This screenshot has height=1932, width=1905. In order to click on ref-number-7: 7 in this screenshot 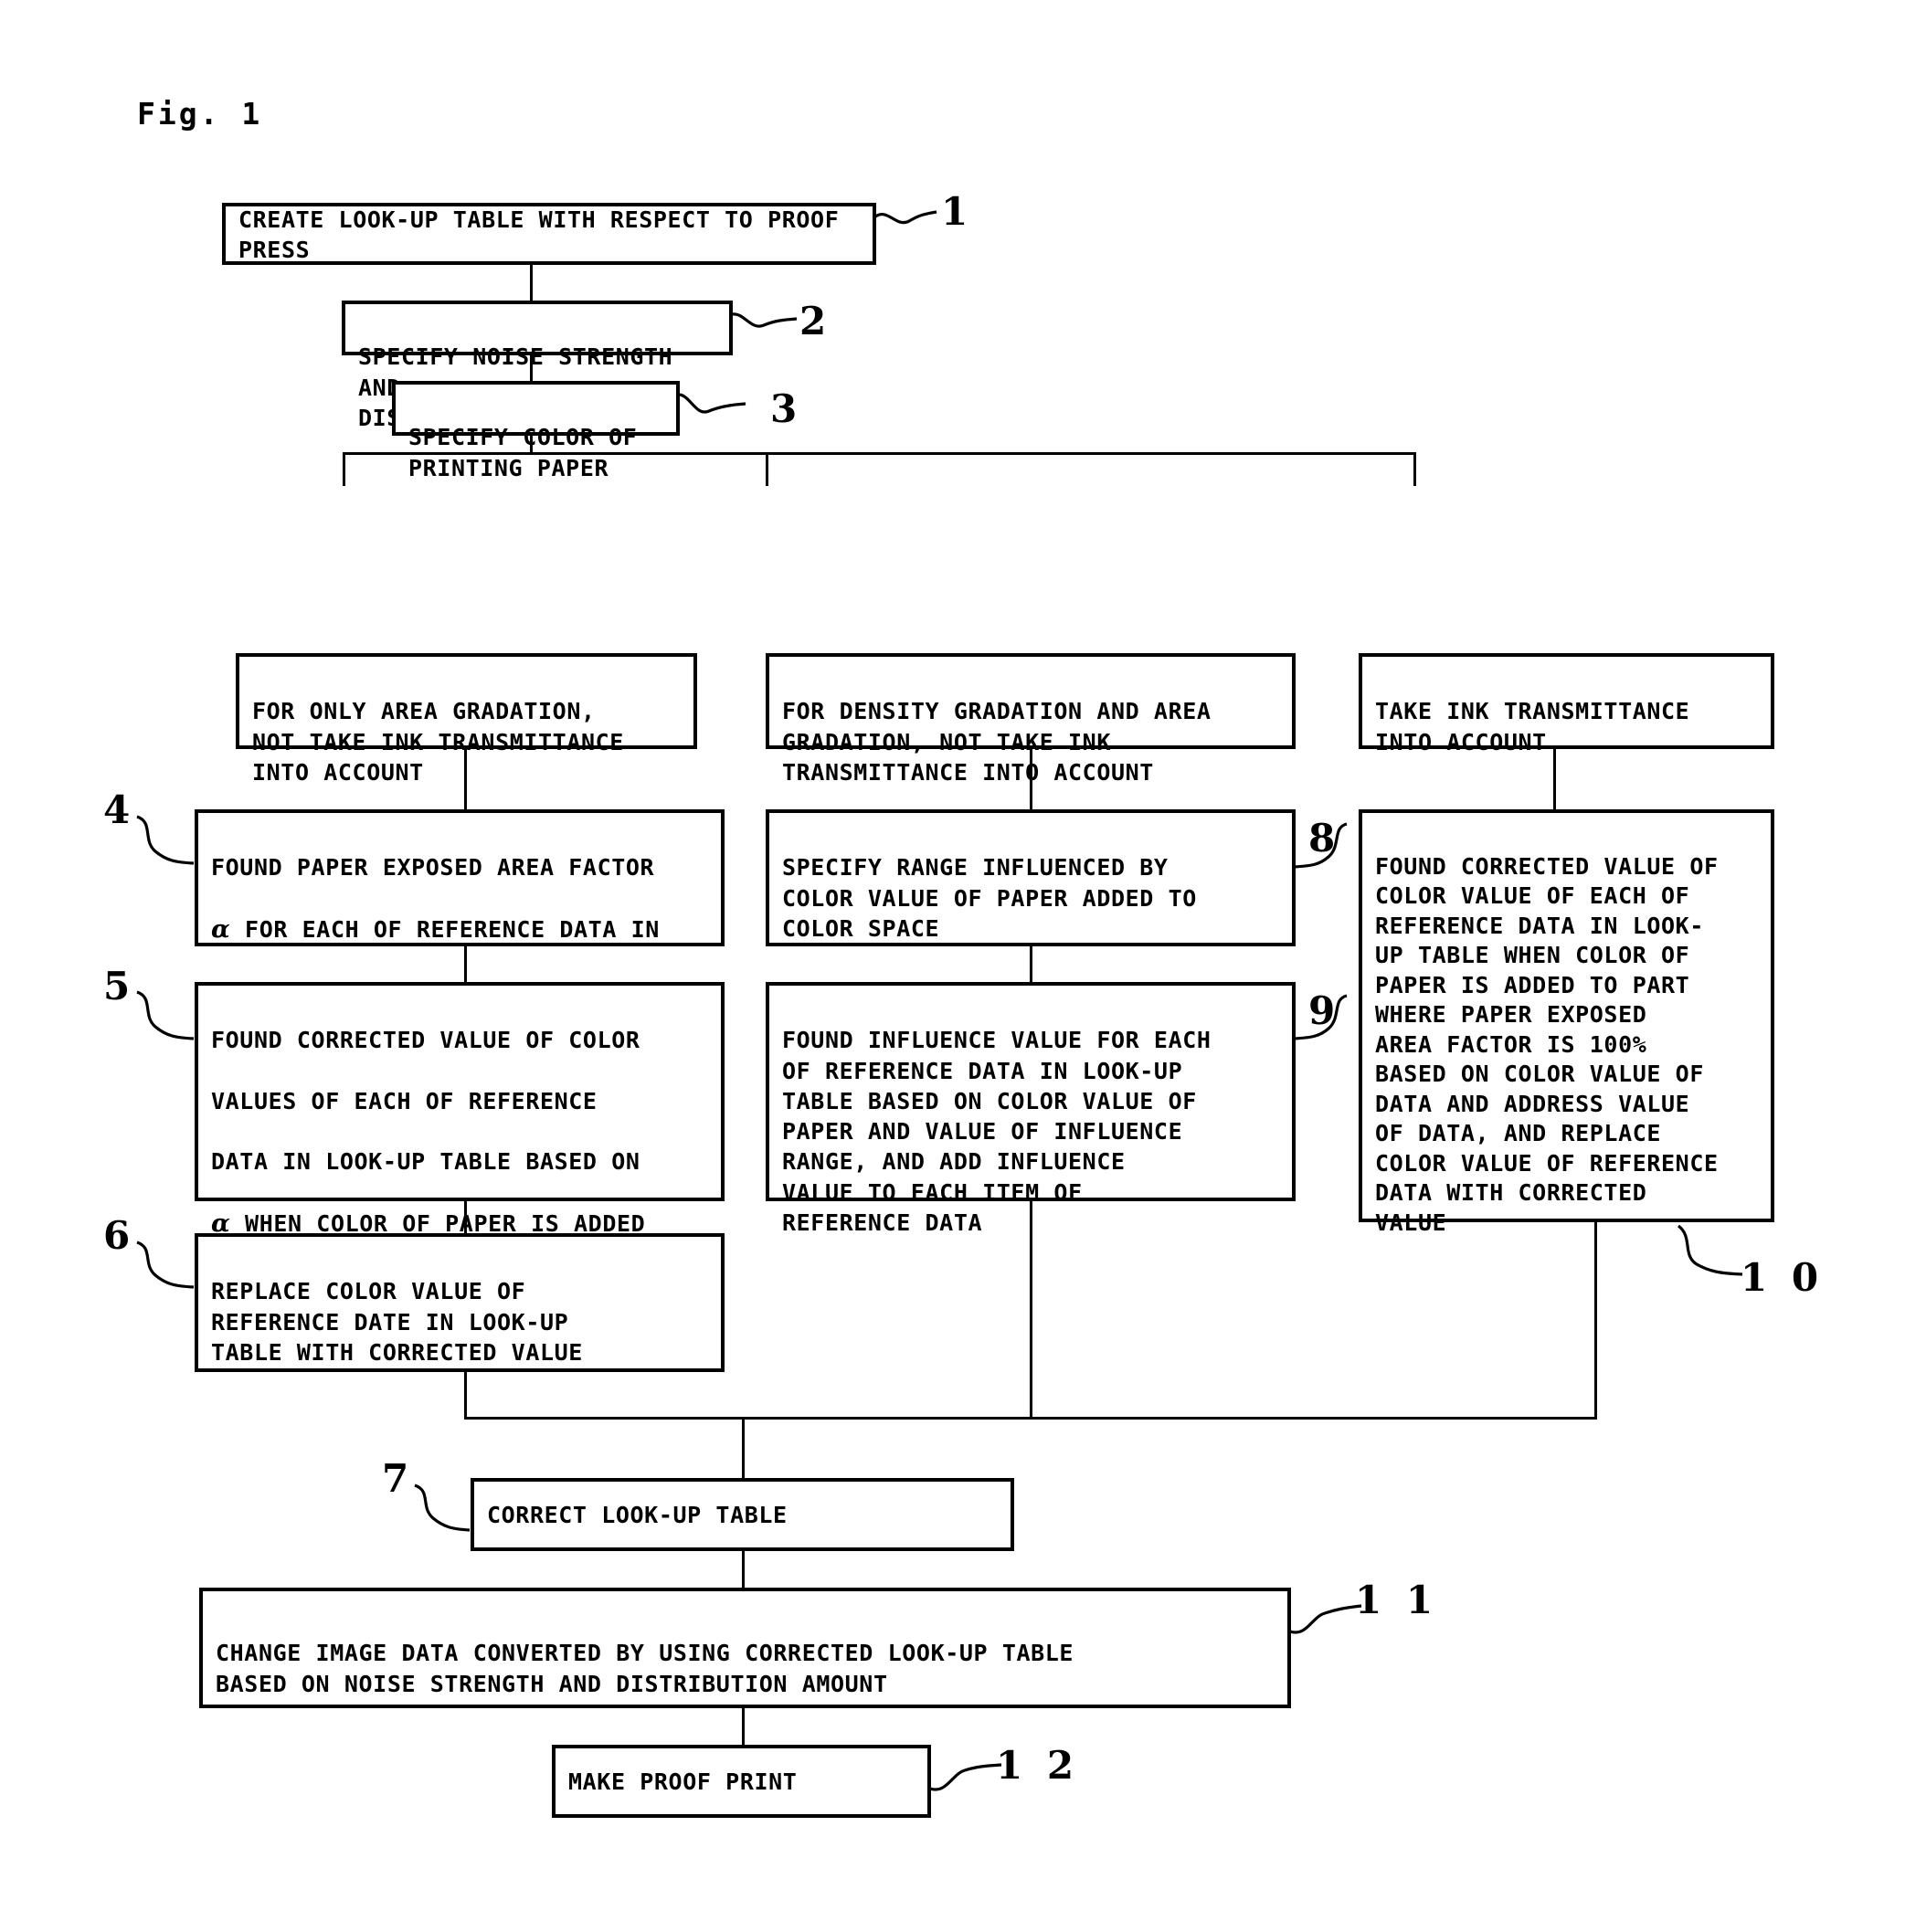, I will do `click(398, 1478)`.